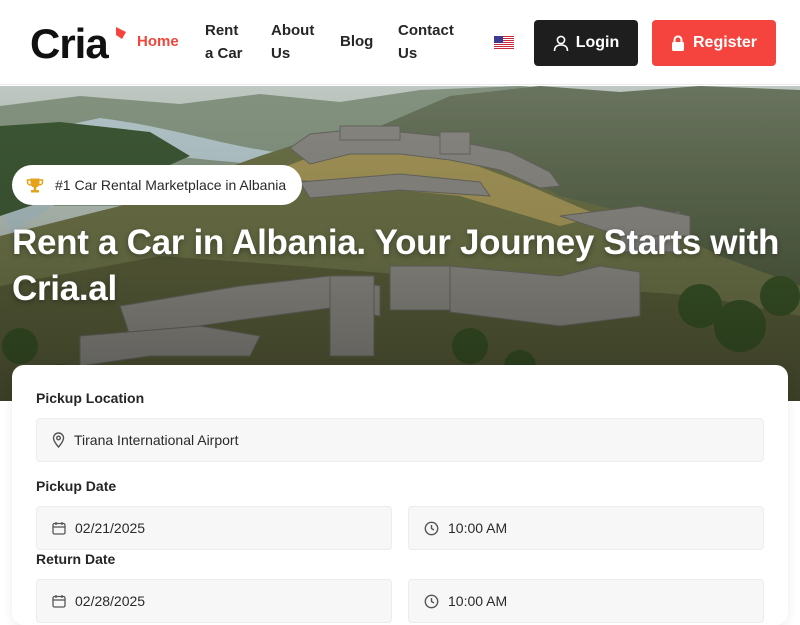 The width and height of the screenshot is (800, 625). I want to click on user-icon, so click(561, 43).